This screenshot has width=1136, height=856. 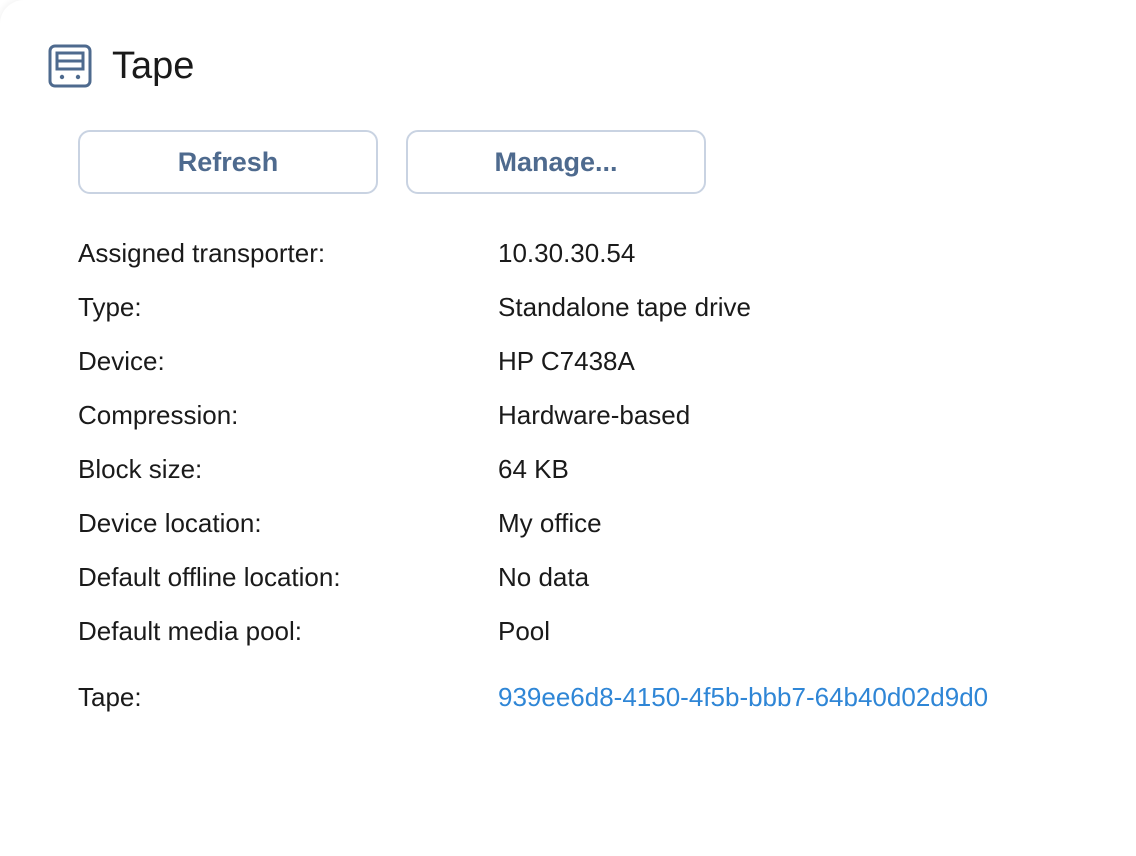 I want to click on property-row-device: Device: HP C7438A, so click(x=533, y=361).